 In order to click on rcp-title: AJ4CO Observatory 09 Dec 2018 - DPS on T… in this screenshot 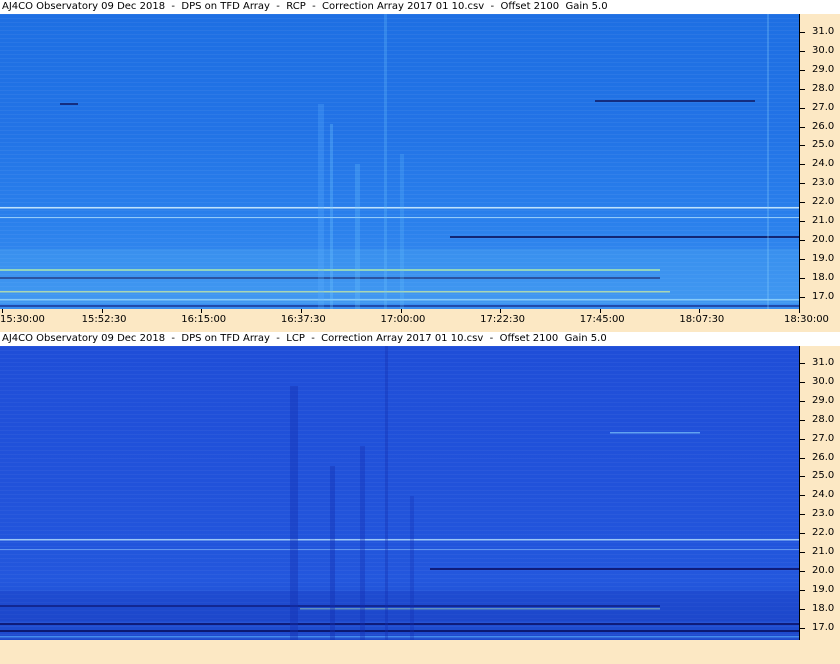, I will do `click(420, 7)`.